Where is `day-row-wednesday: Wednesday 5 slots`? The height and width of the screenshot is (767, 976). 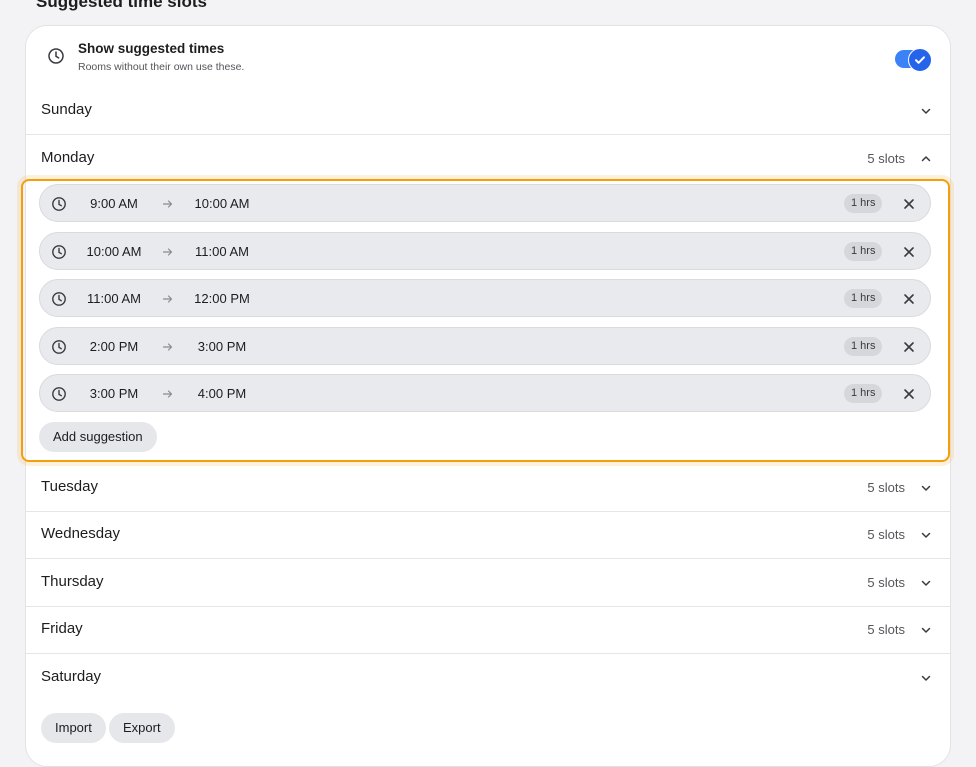
day-row-wednesday: Wednesday 5 slots is located at coordinates (488, 535).